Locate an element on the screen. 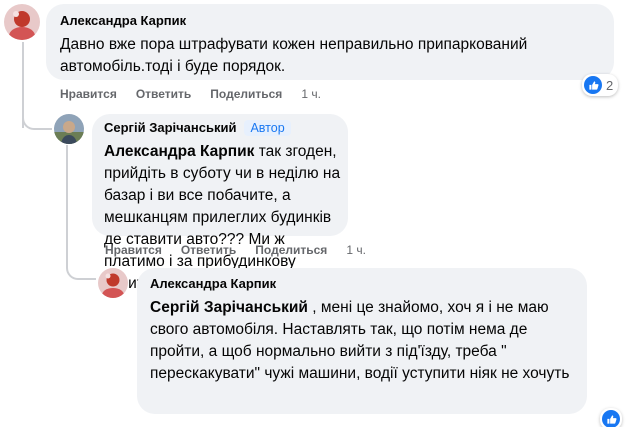  mention-link: Александра Карпик is located at coordinates (179, 151).